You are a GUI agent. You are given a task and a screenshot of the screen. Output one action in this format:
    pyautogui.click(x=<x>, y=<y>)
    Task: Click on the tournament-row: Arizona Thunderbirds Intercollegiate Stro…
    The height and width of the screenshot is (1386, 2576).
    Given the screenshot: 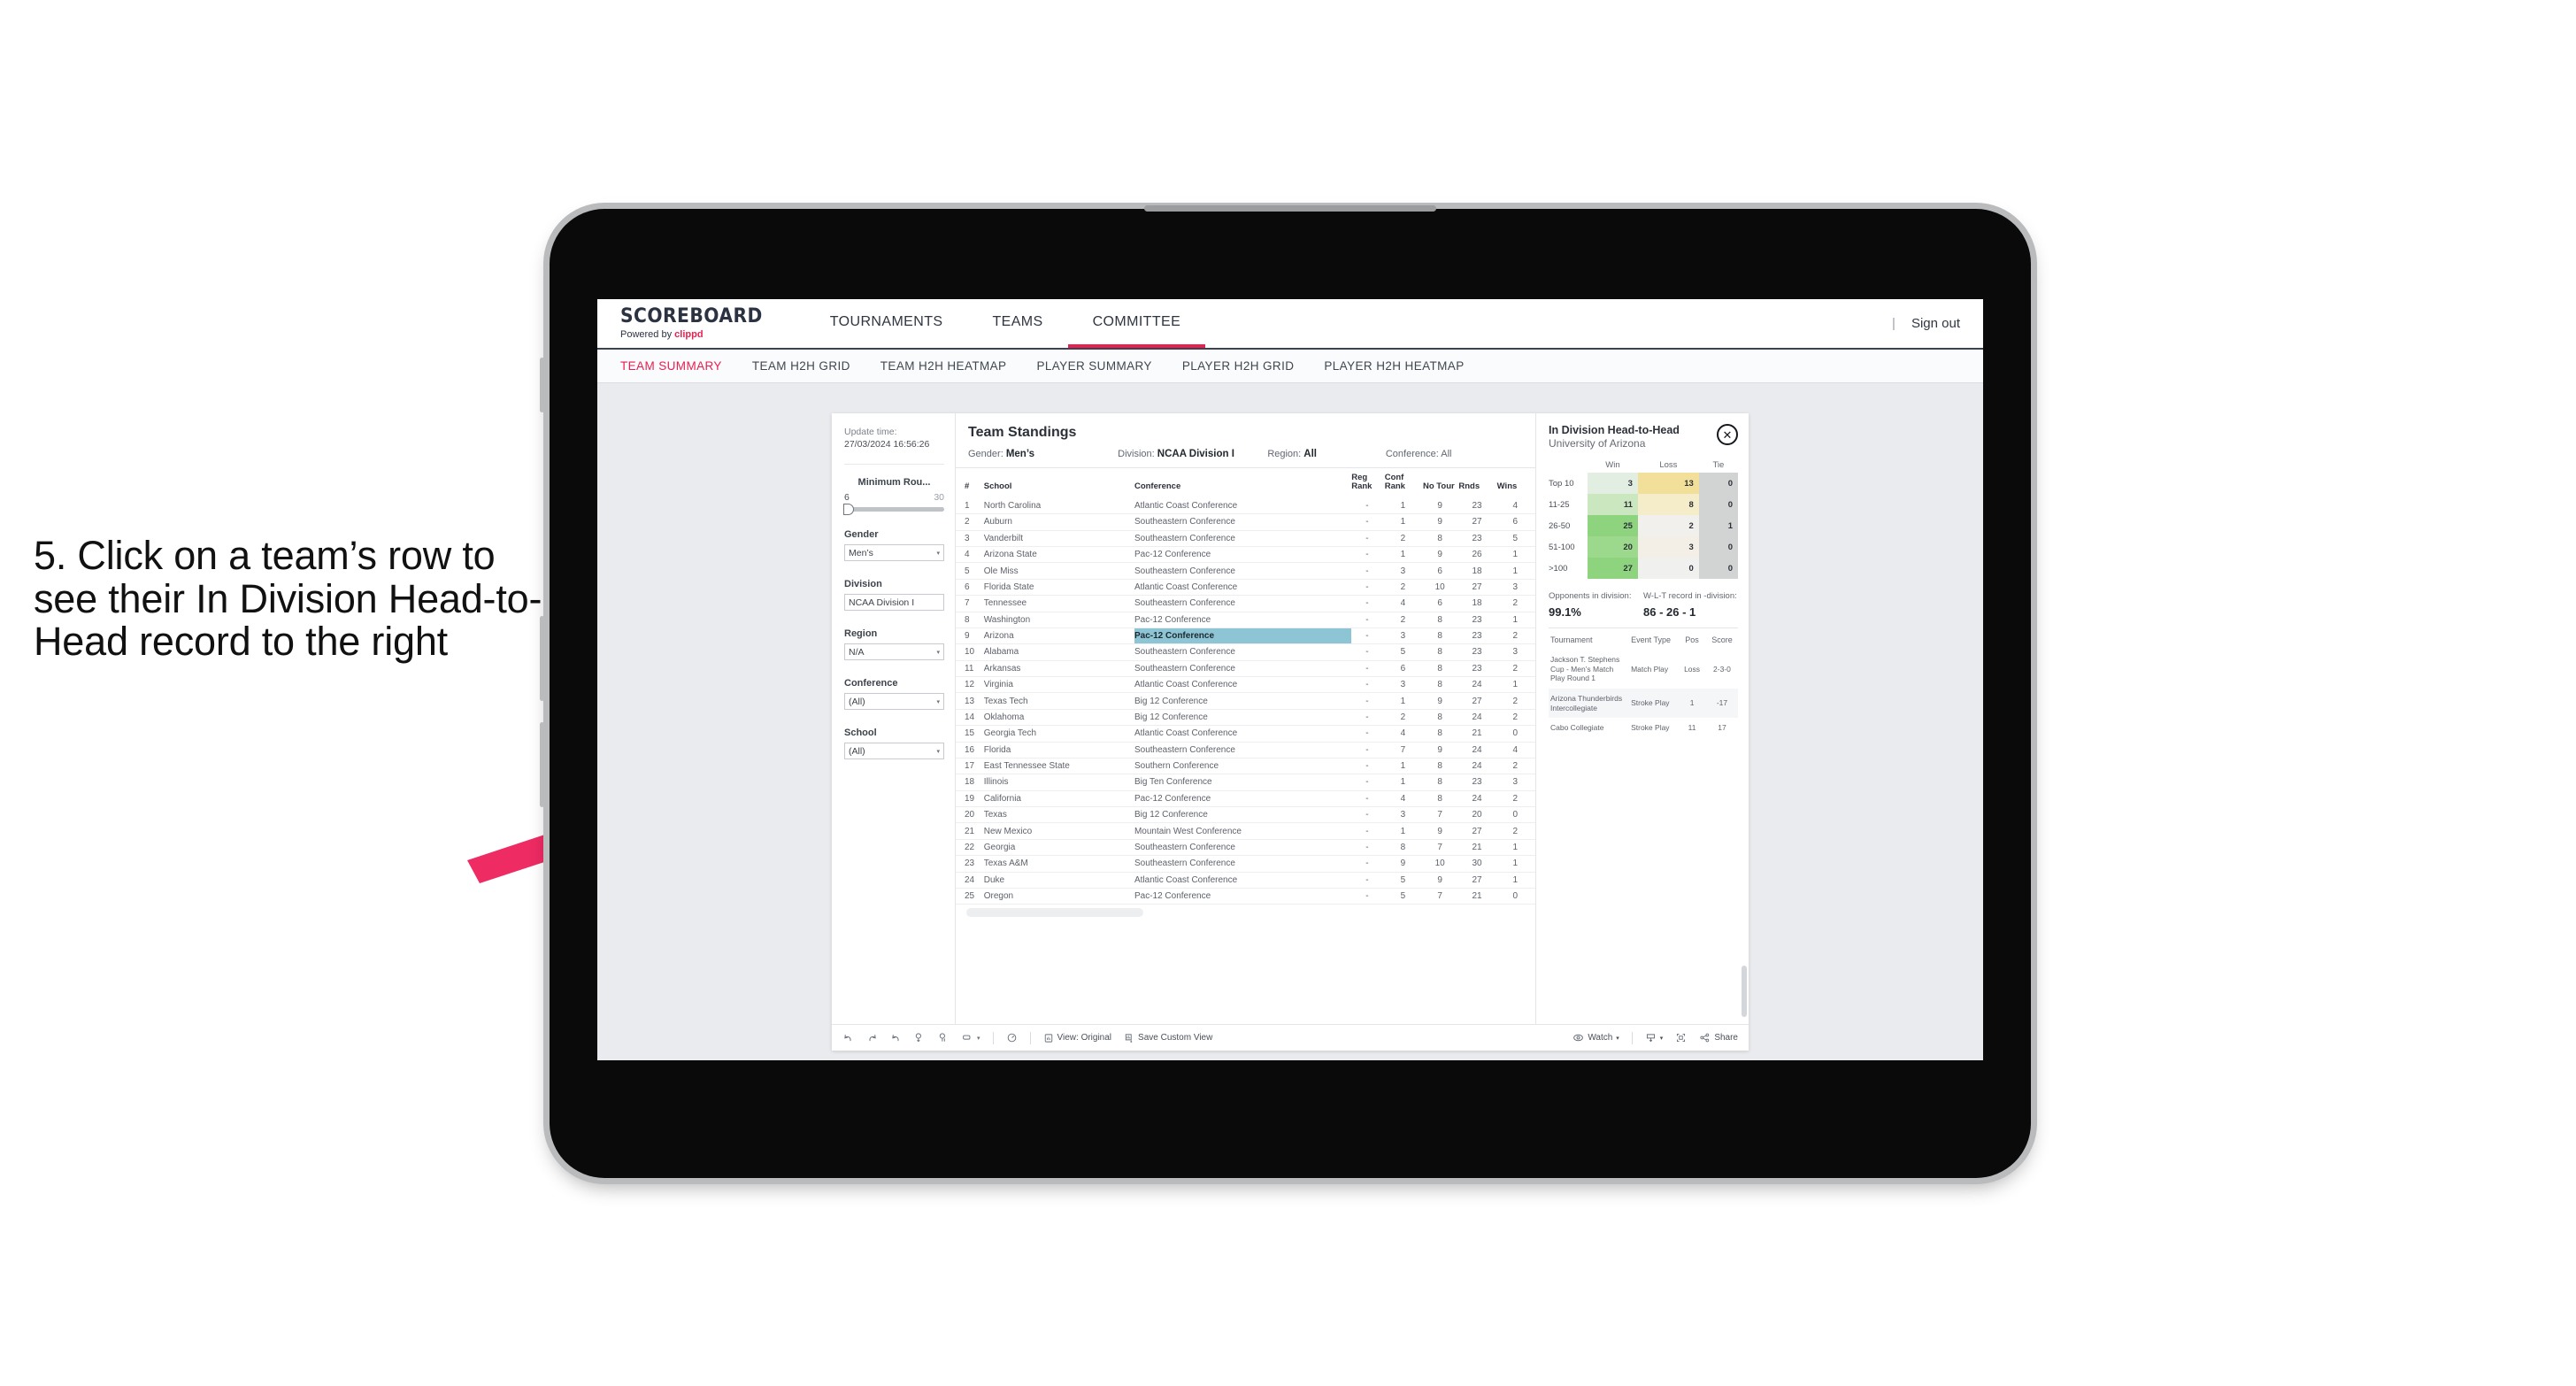 What is the action you would take?
    pyautogui.click(x=1643, y=703)
    